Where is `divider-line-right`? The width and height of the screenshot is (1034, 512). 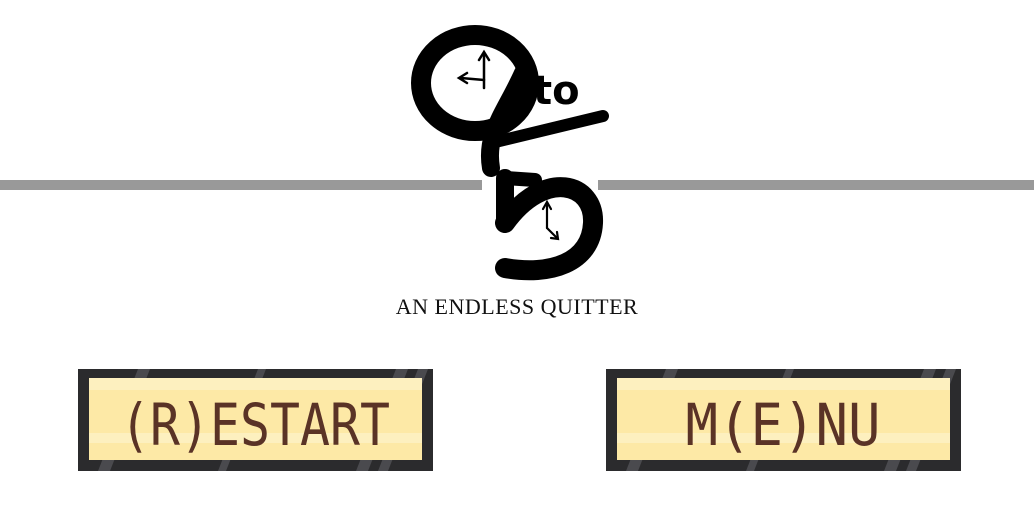
divider-line-right is located at coordinates (816, 185).